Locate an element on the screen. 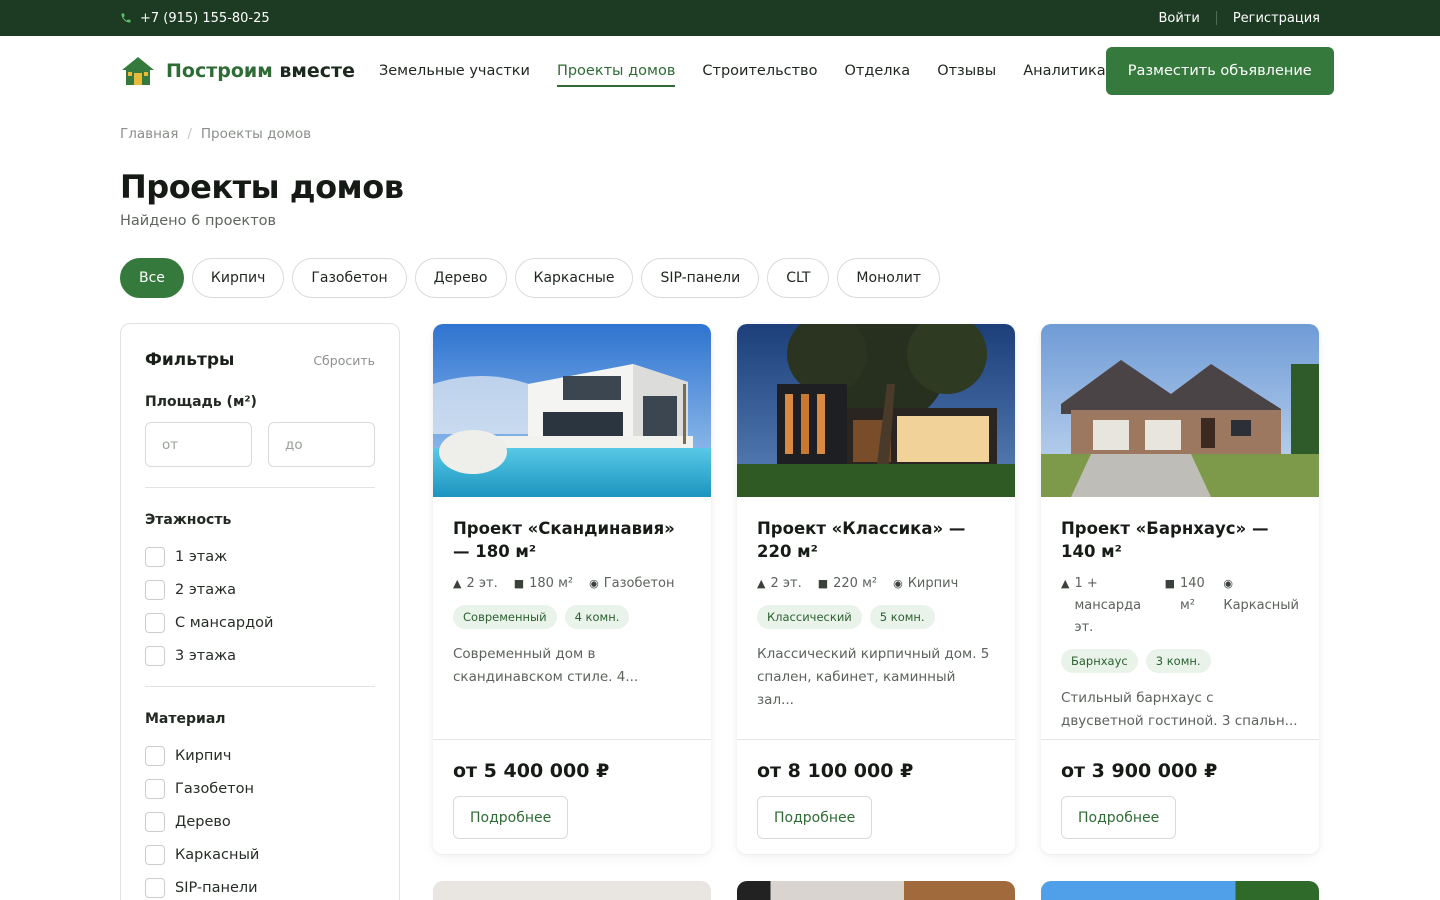 The image size is (1440, 900). chip-monolith: Монолит is located at coordinates (888, 278).